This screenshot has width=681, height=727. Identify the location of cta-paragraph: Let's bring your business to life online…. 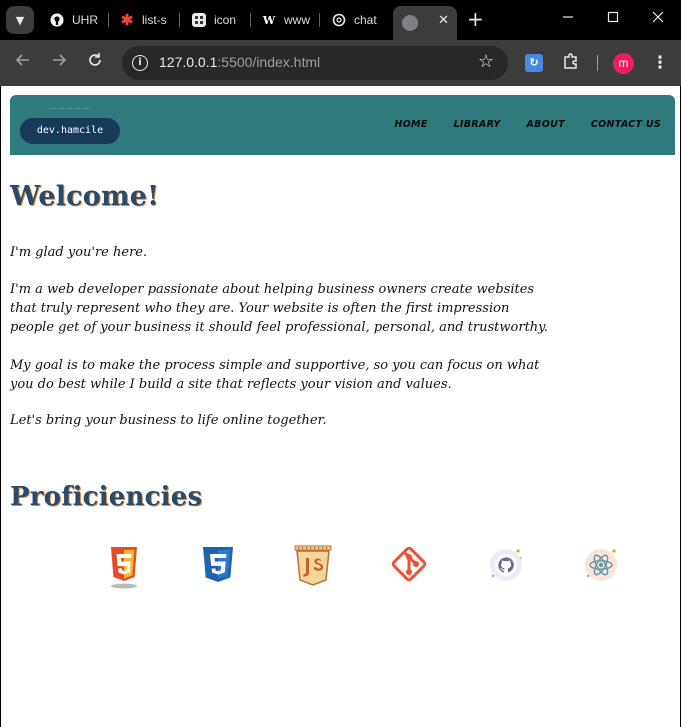
(168, 420).